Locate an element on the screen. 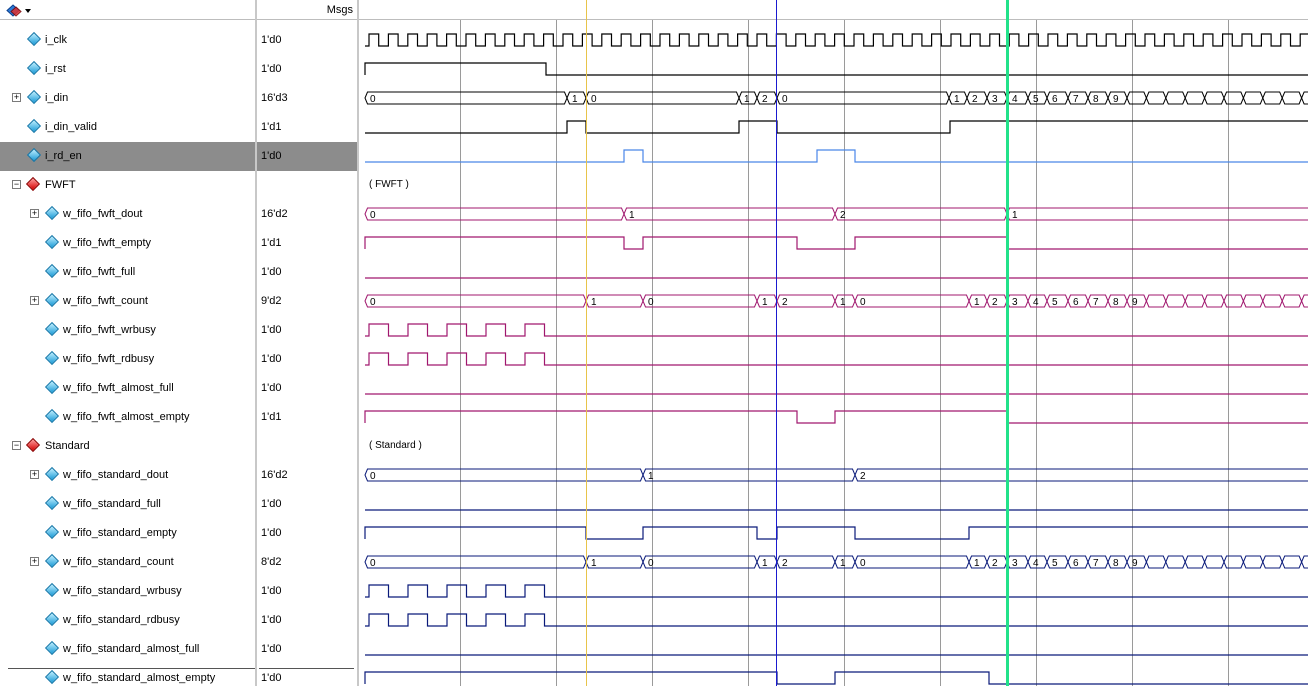 The height and width of the screenshot is (693, 1308). name-pane-header is located at coordinates (127, 10).